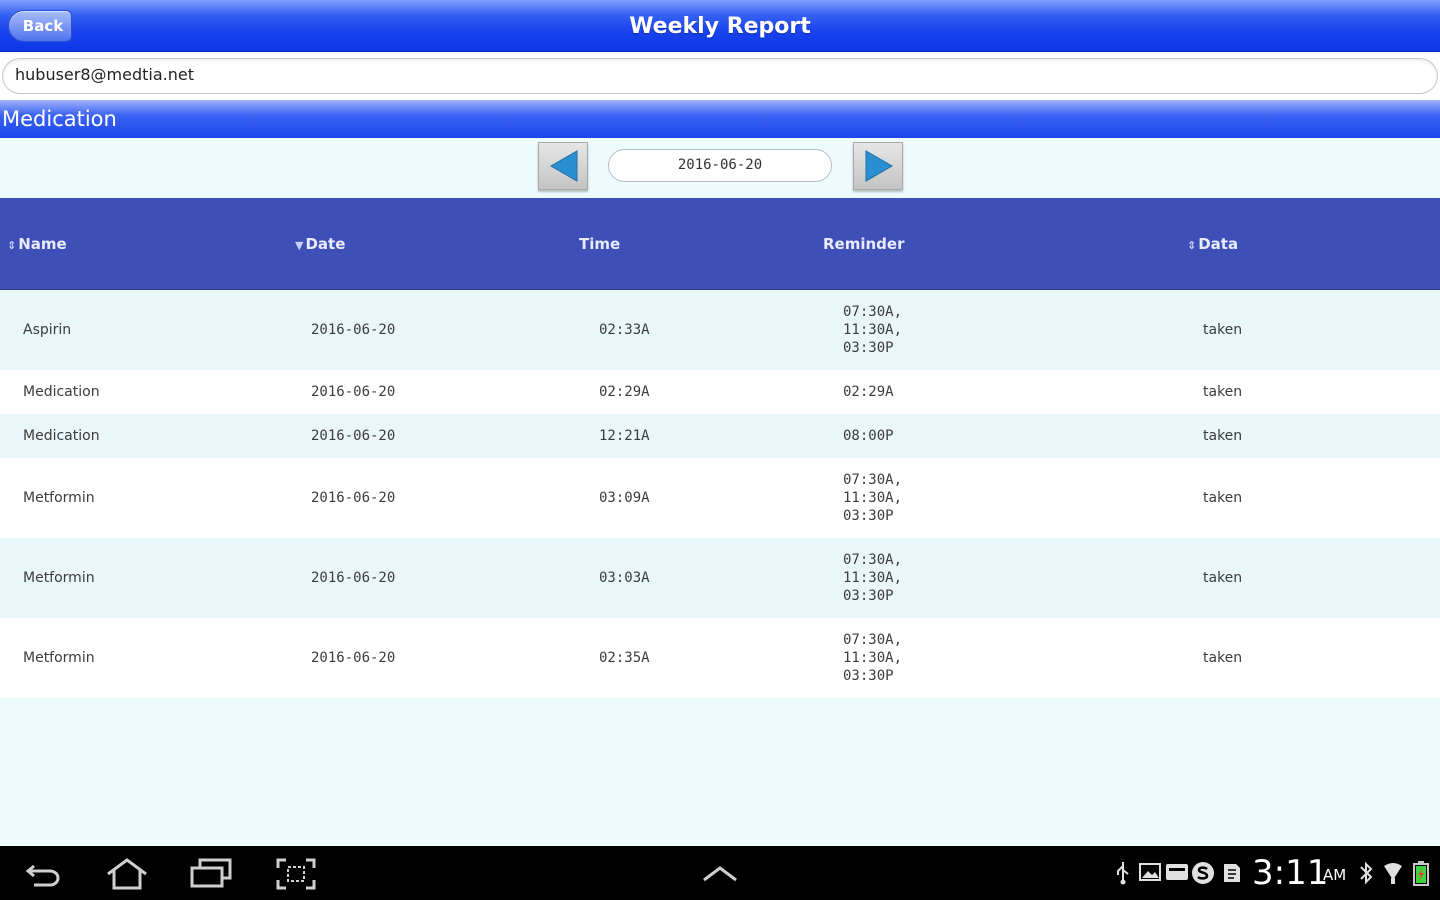 The image size is (1440, 900). What do you see at coordinates (624, 392) in the screenshot?
I see `cell-time: 02:29A` at bounding box center [624, 392].